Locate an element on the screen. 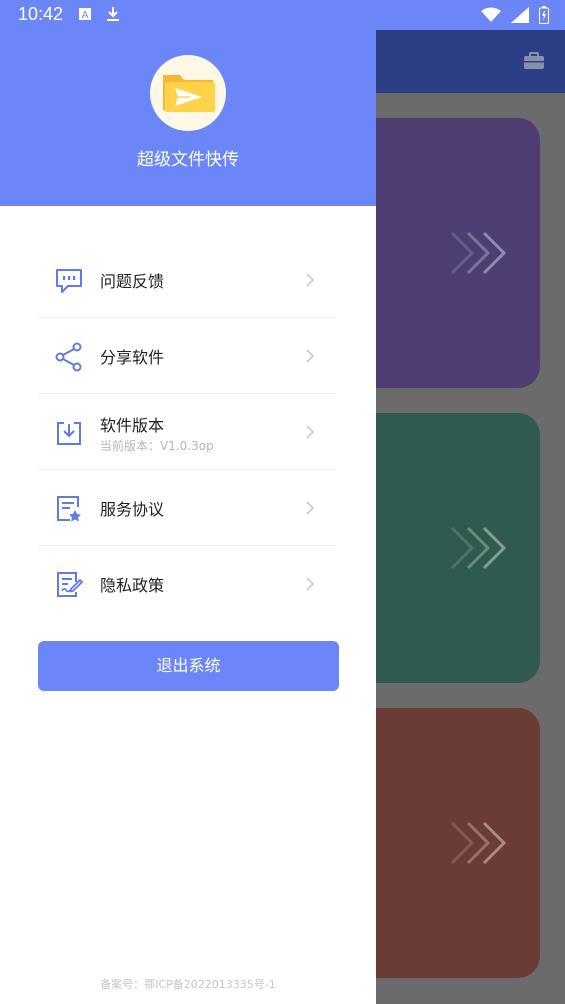  drawer-header: 超级文件快传 is located at coordinates (188, 118).